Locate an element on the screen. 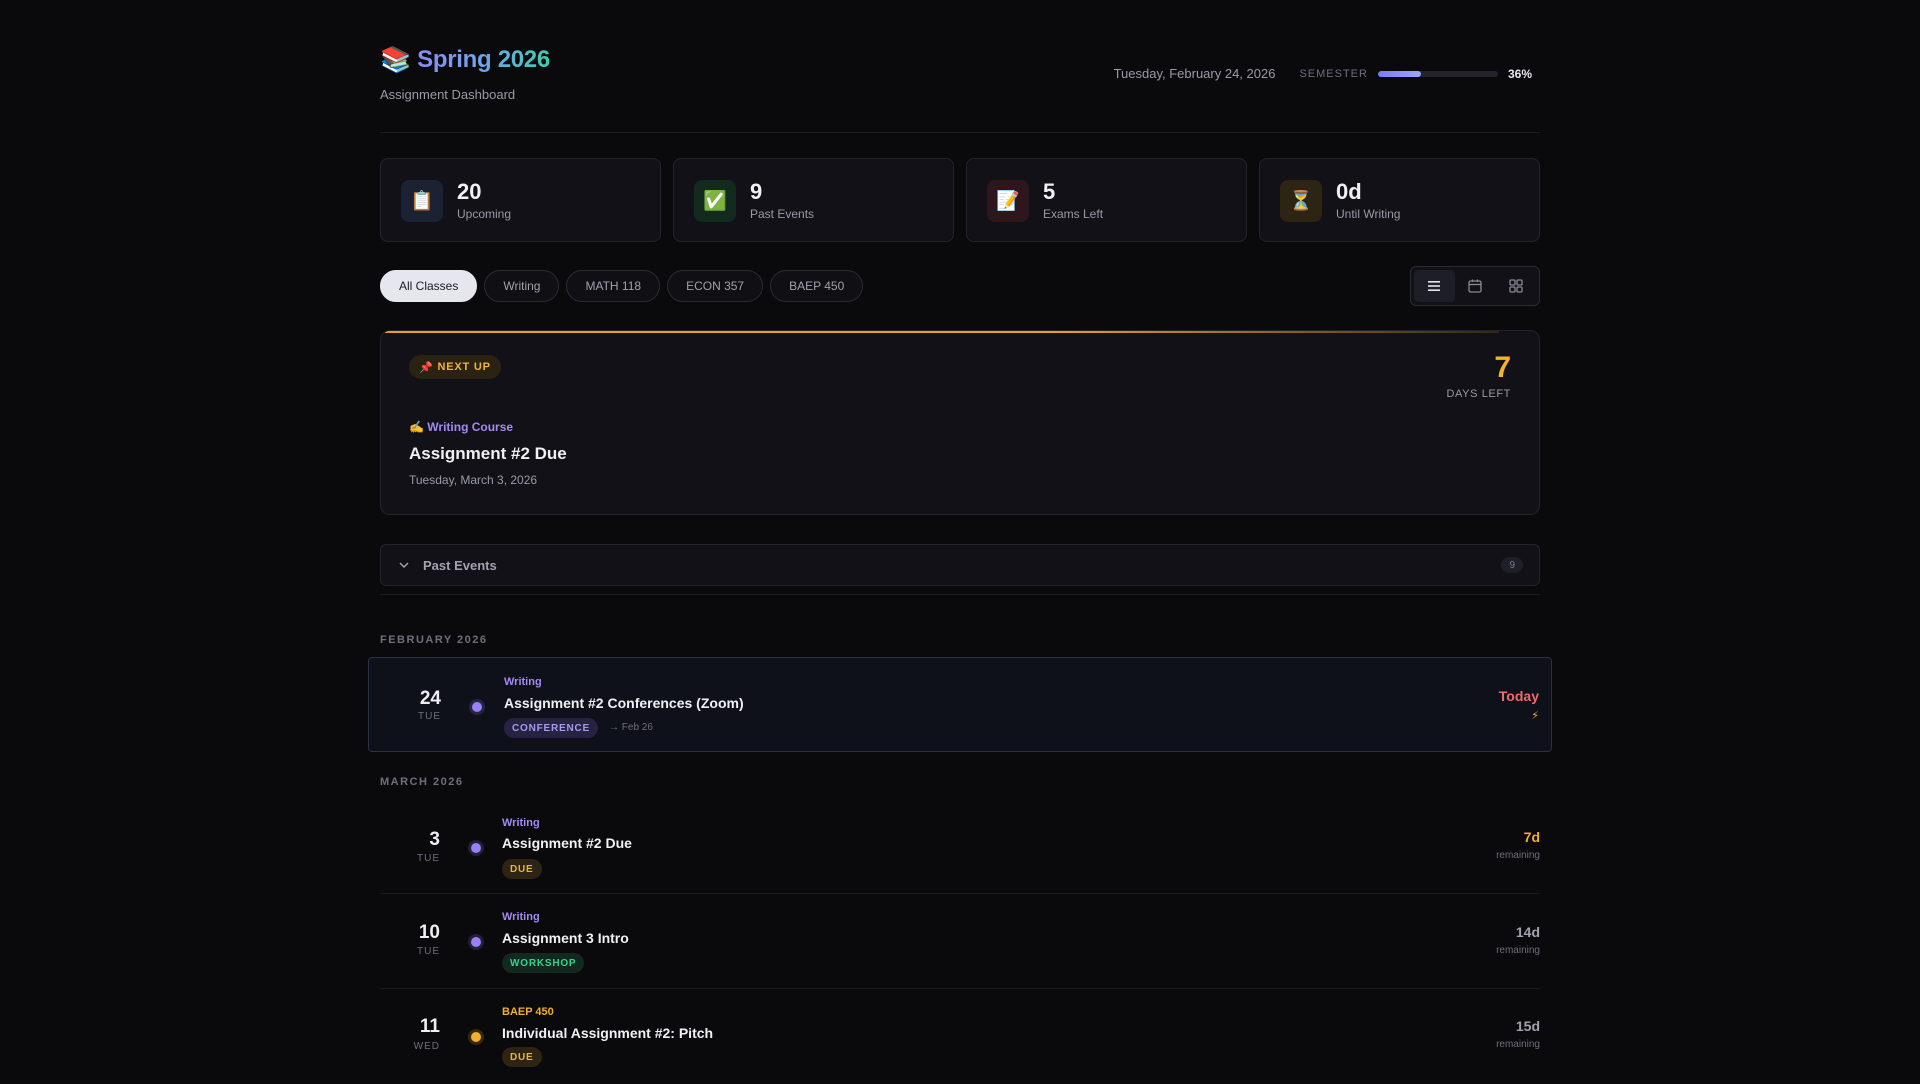  event-remaining: 15d is located at coordinates (1527, 1026).